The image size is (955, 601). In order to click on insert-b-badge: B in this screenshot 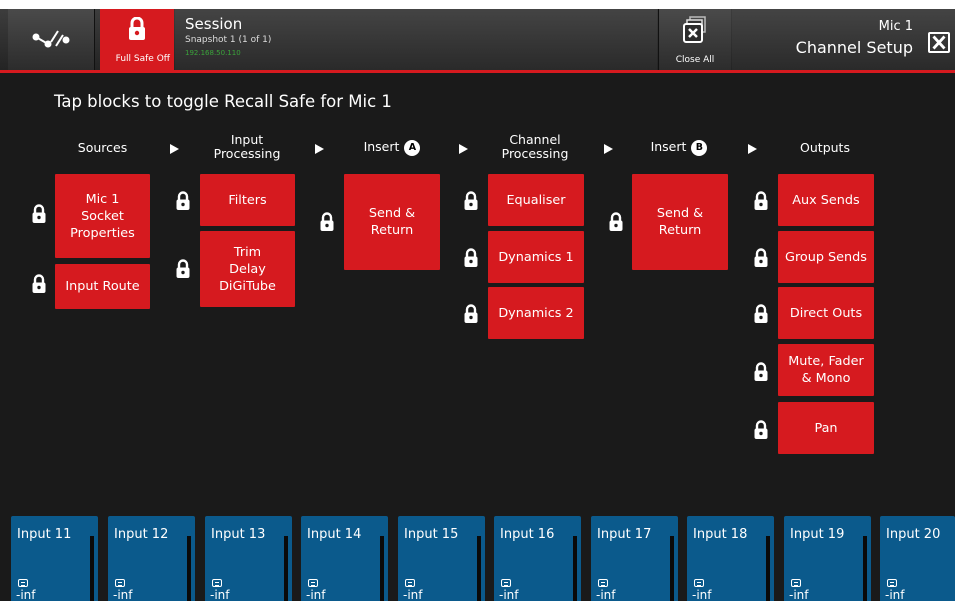, I will do `click(699, 148)`.